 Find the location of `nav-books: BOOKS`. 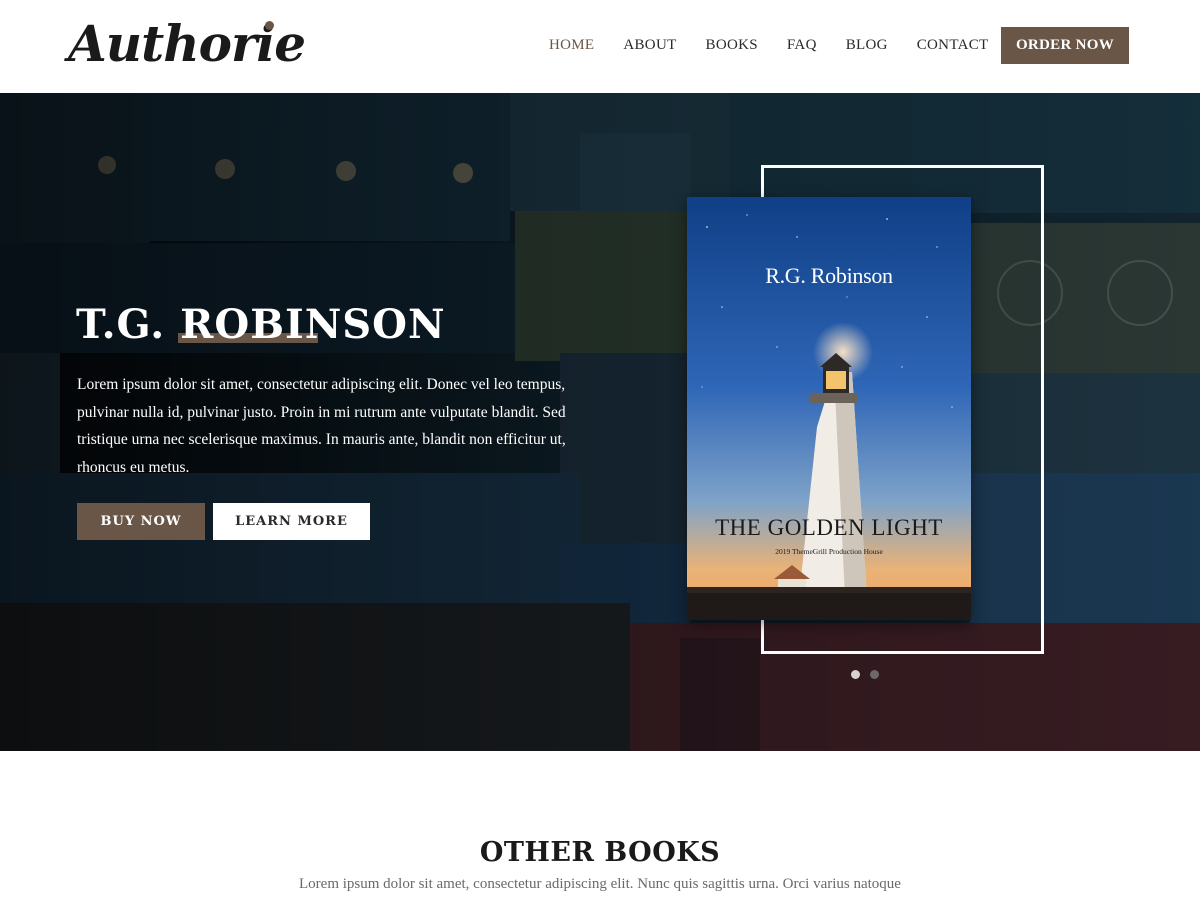

nav-books: BOOKS is located at coordinates (732, 45).